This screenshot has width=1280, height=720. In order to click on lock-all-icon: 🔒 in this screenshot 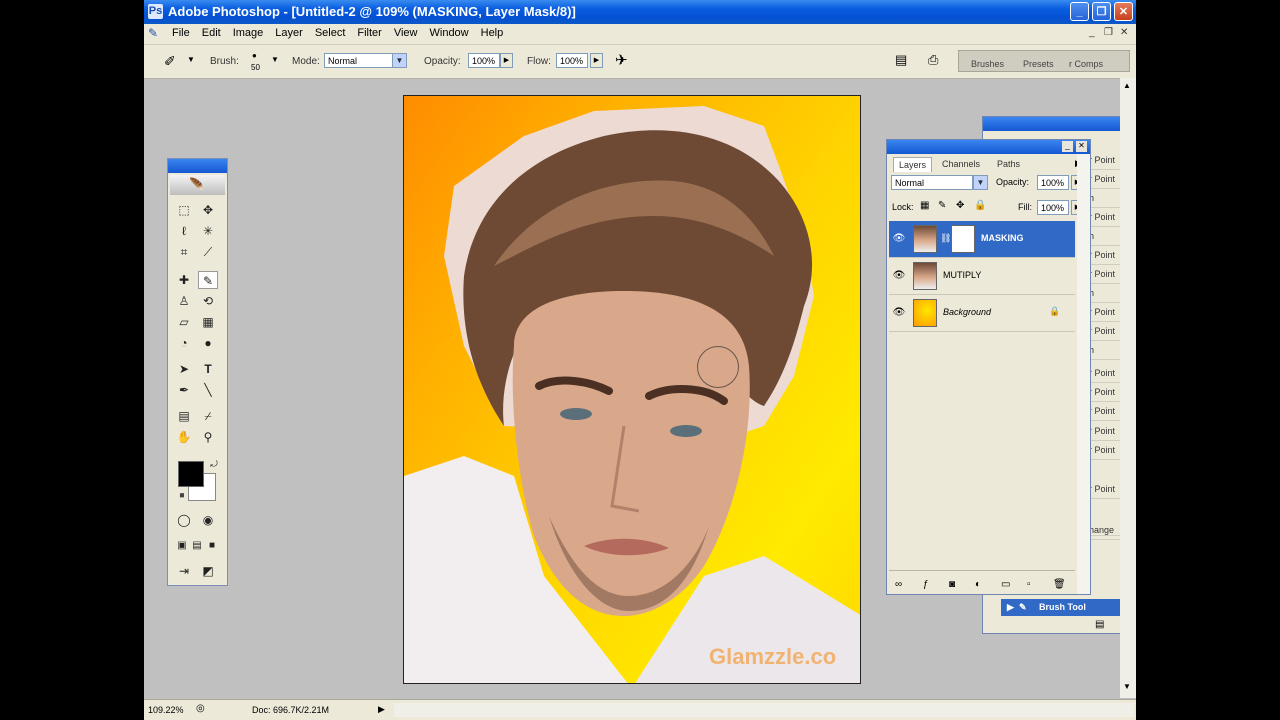, I will do `click(980, 205)`.